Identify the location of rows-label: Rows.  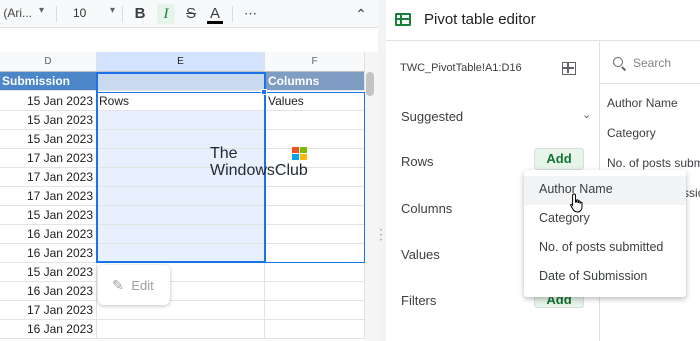
(417, 161).